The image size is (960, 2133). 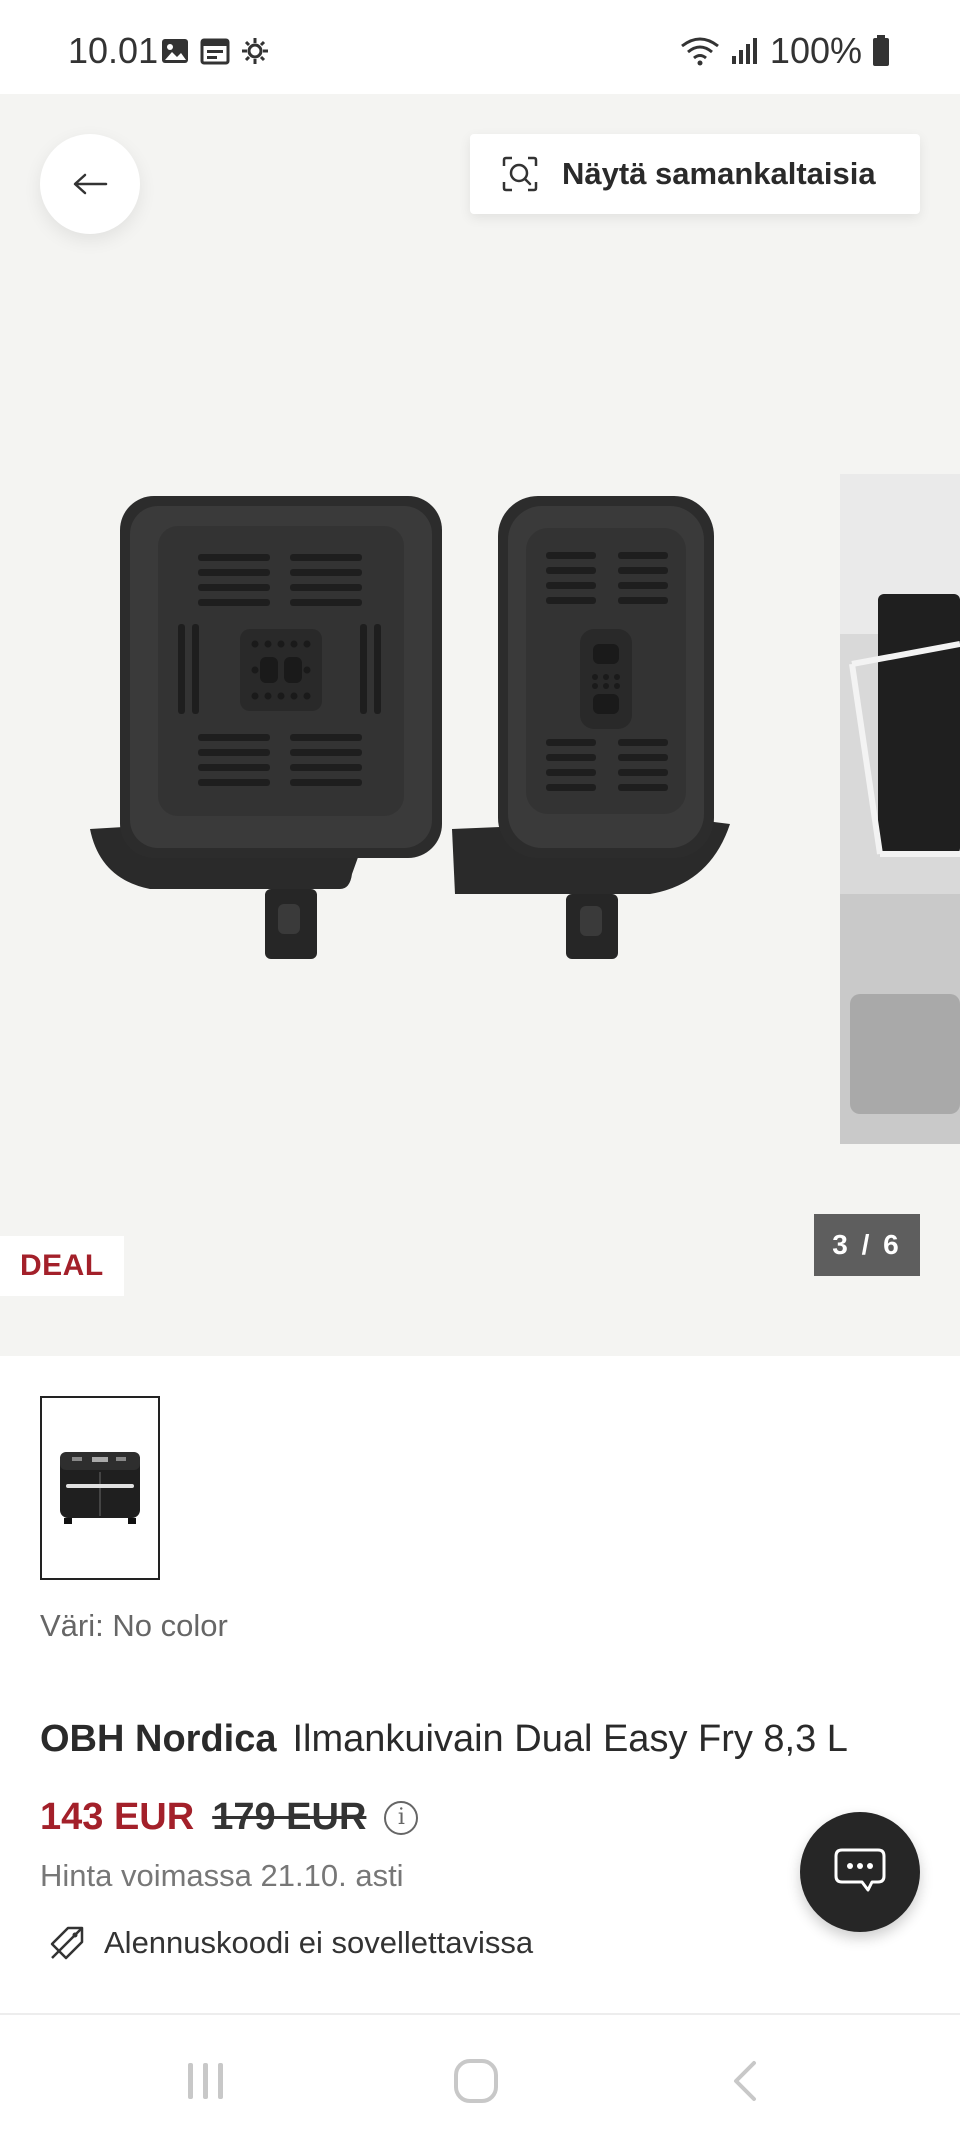 What do you see at coordinates (591, 727) in the screenshot?
I see `right-basket-graphic` at bounding box center [591, 727].